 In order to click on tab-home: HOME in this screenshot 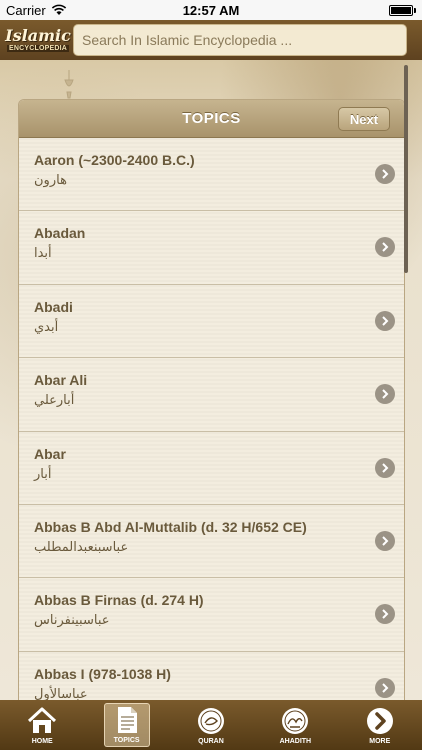, I will do `click(42, 725)`.